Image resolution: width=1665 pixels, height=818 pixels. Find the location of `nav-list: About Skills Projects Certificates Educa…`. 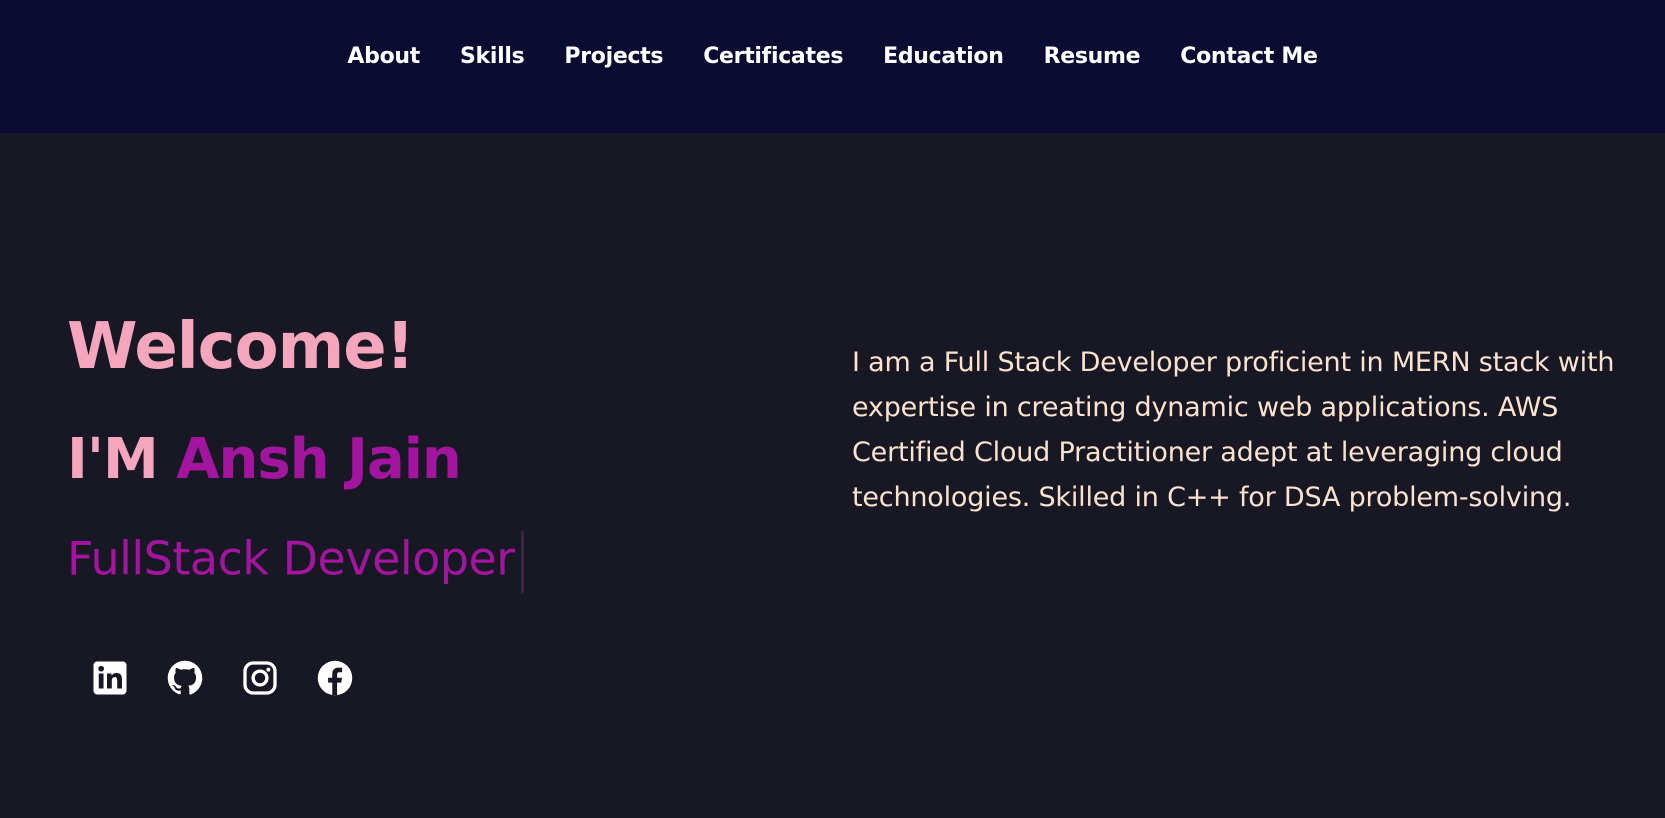

nav-list: About Skills Projects Certificates Educa… is located at coordinates (832, 56).